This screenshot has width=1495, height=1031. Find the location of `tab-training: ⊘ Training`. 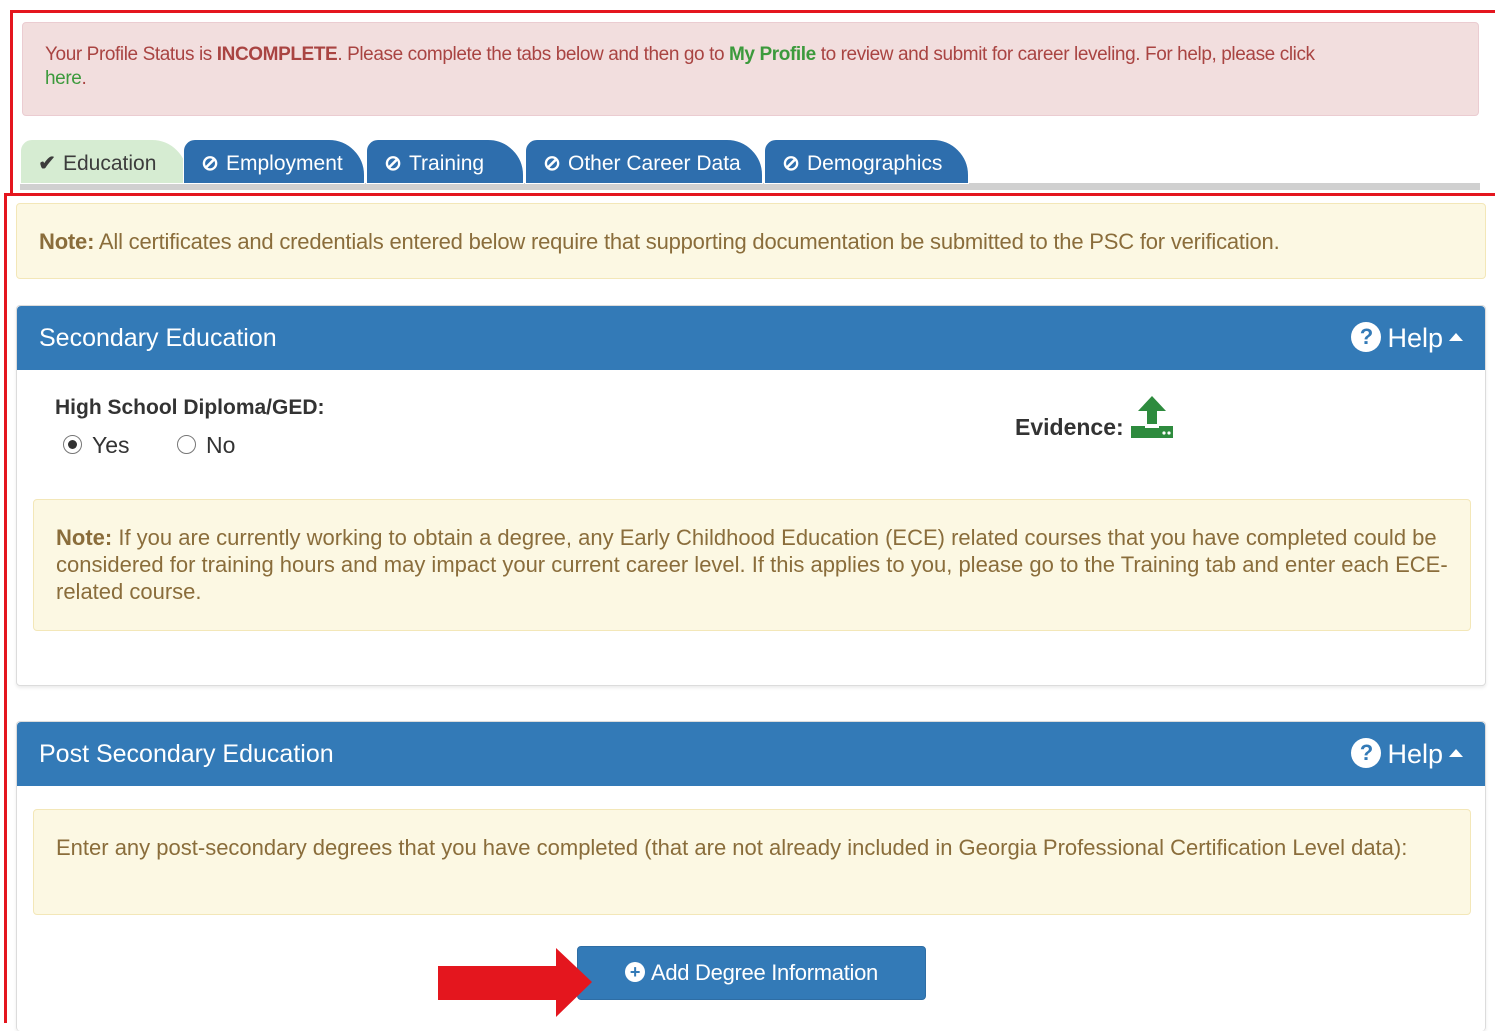

tab-training: ⊘ Training is located at coordinates (445, 161).